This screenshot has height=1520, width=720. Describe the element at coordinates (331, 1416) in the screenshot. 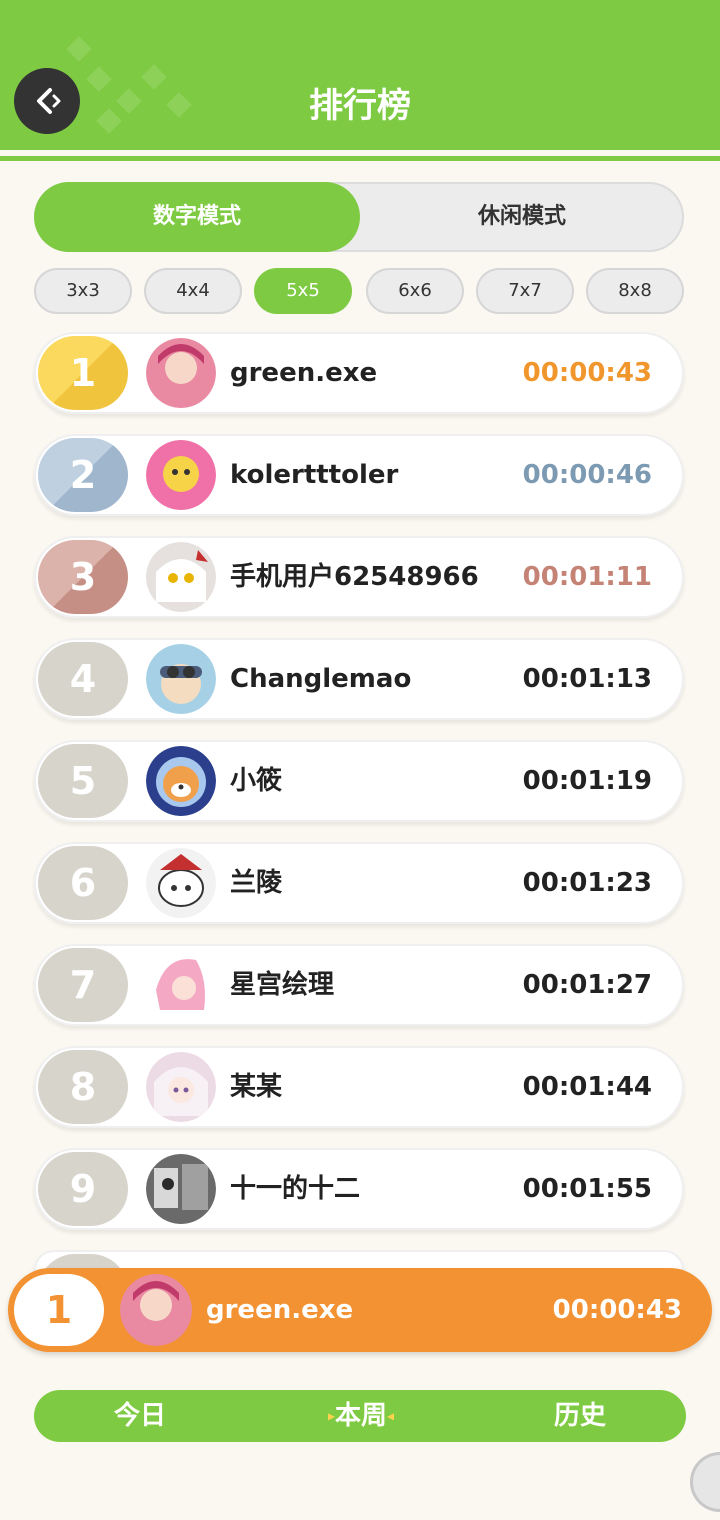

I see `caret-right-icon: ▸` at that location.